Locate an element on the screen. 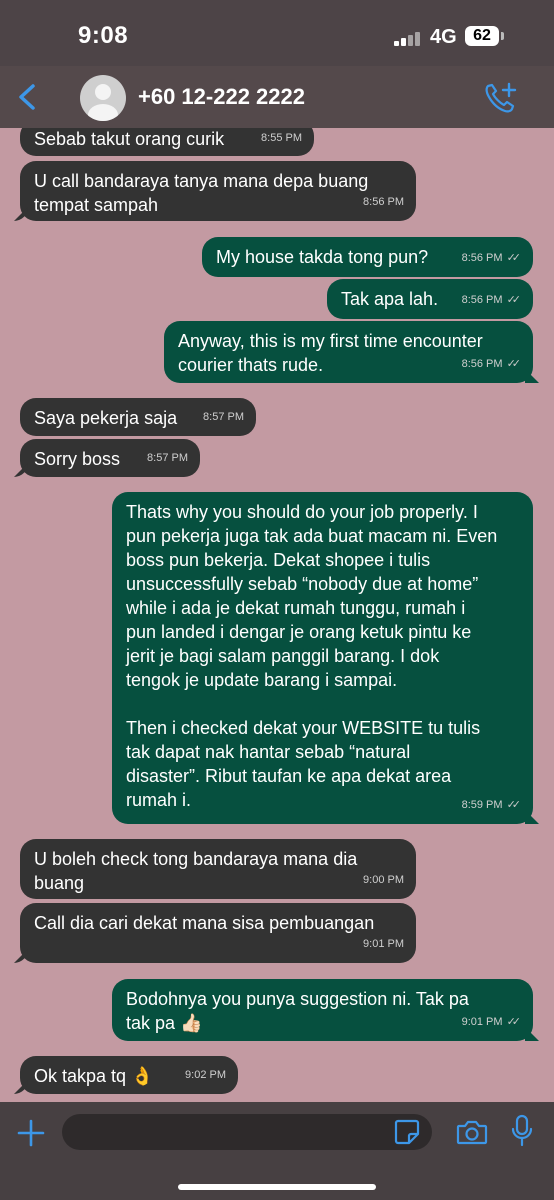 The image size is (554, 1200). camera-icon is located at coordinates (472, 1132).